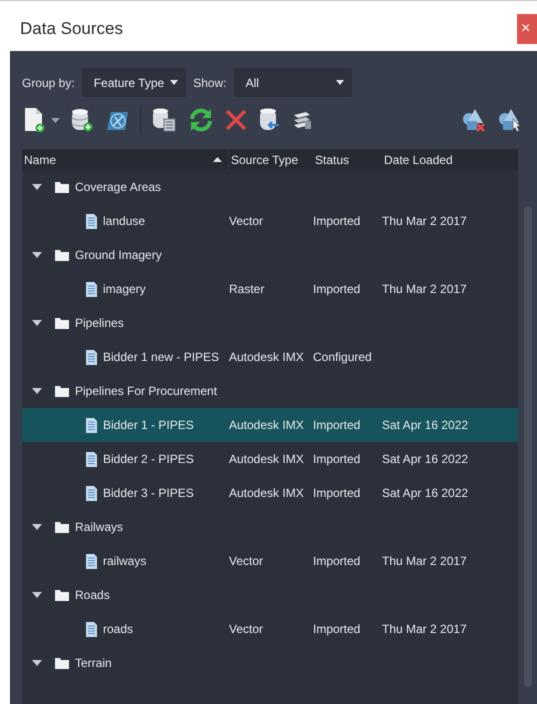 The width and height of the screenshot is (537, 704). Describe the element at coordinates (118, 255) in the screenshot. I see `group-name: Ground Imagery` at that location.